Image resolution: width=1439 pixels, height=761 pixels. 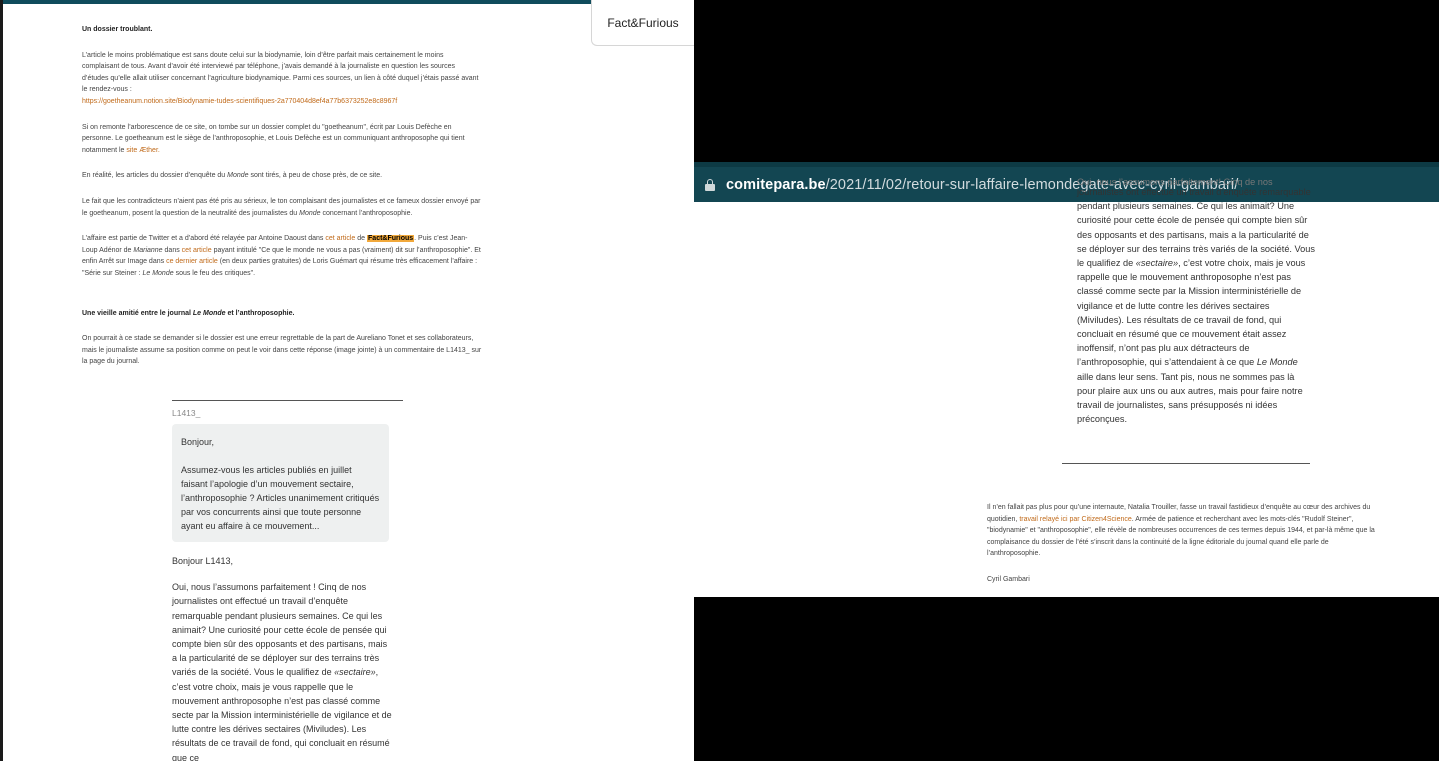 I want to click on citizen4science-link: travail relayé ici par Citizen4Science, so click(x=1075, y=519).